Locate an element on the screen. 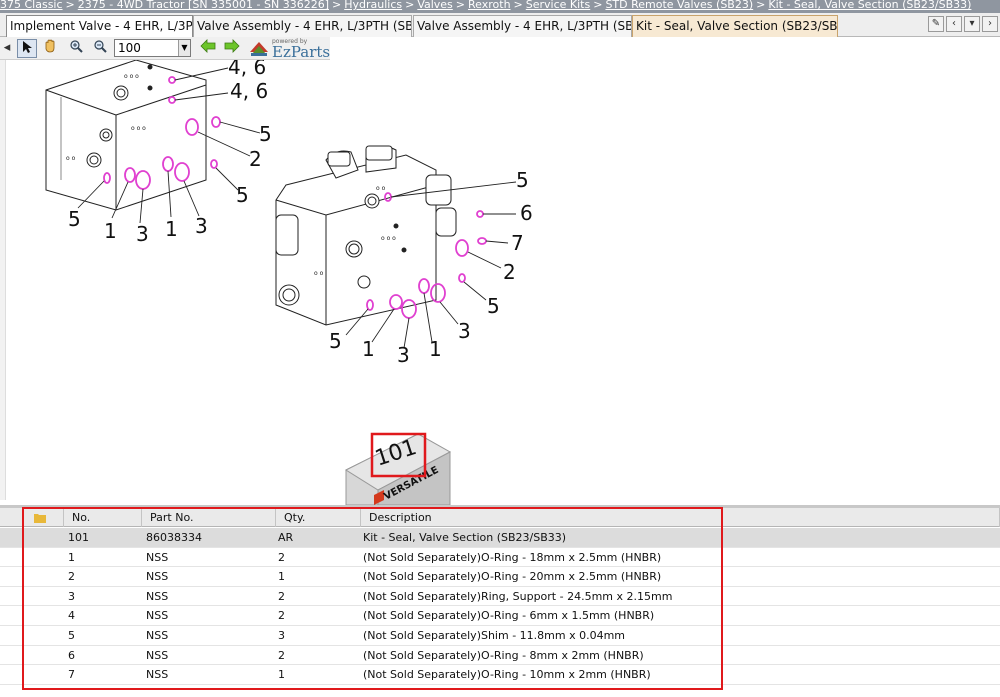 The width and height of the screenshot is (1000, 697). chevron-down-icon: ▼ is located at coordinates (184, 48).